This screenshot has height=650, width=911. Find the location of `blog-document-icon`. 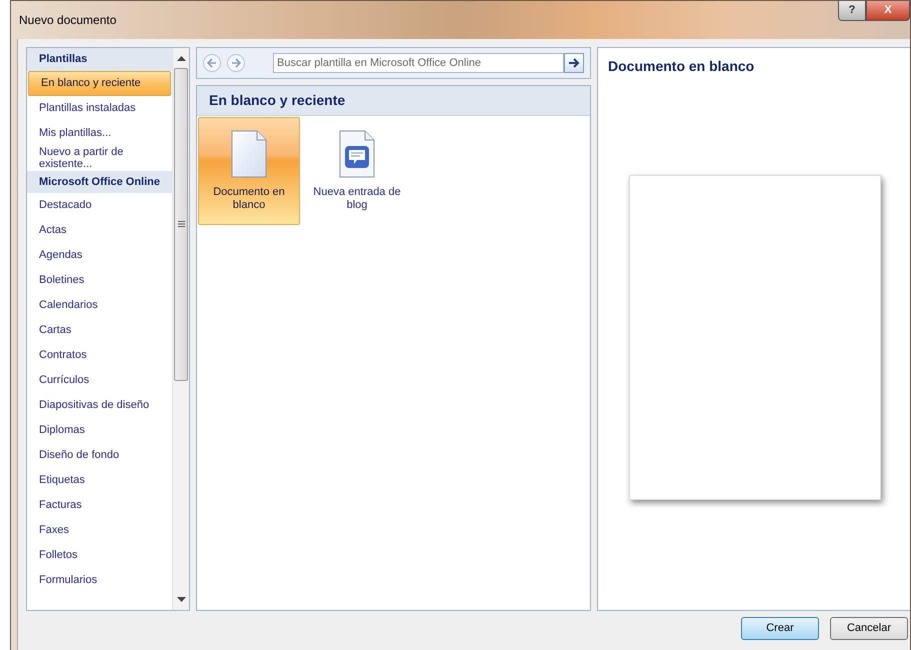

blog-document-icon is located at coordinates (357, 154).